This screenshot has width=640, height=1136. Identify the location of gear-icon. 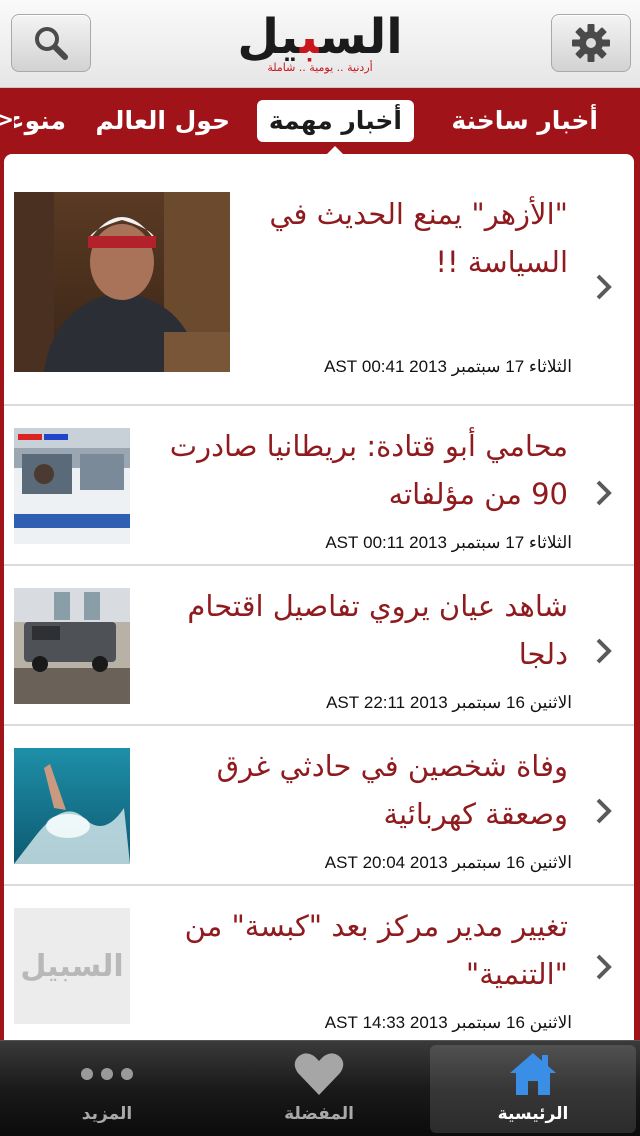
(591, 43).